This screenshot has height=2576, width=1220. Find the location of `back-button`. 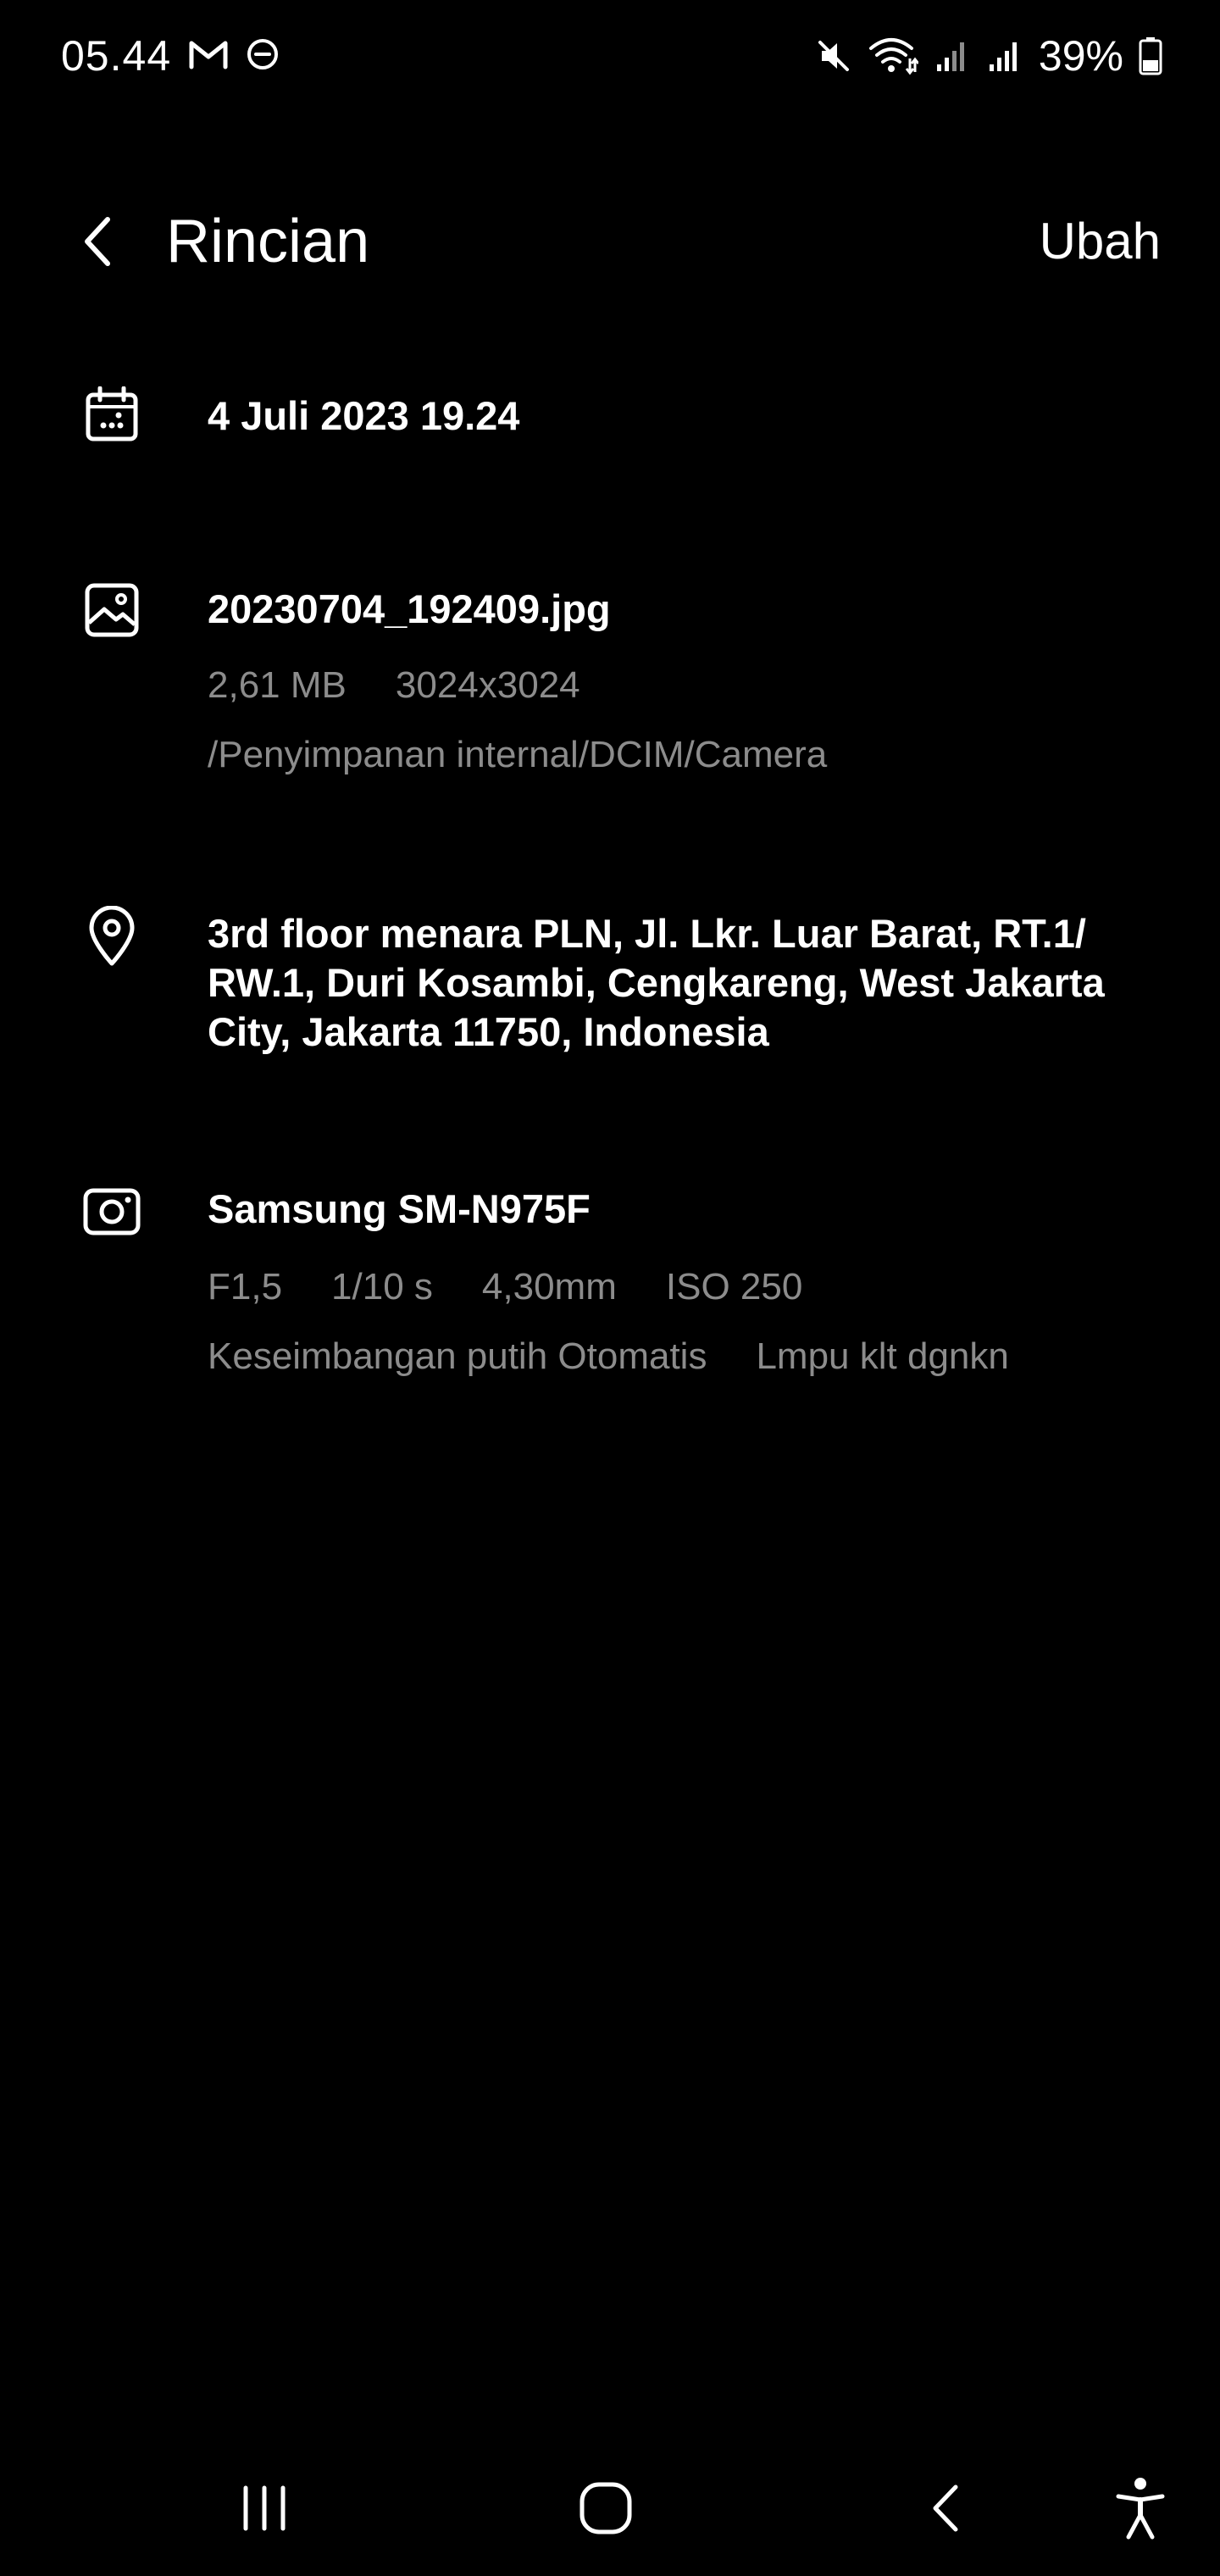

back-button is located at coordinates (97, 241).